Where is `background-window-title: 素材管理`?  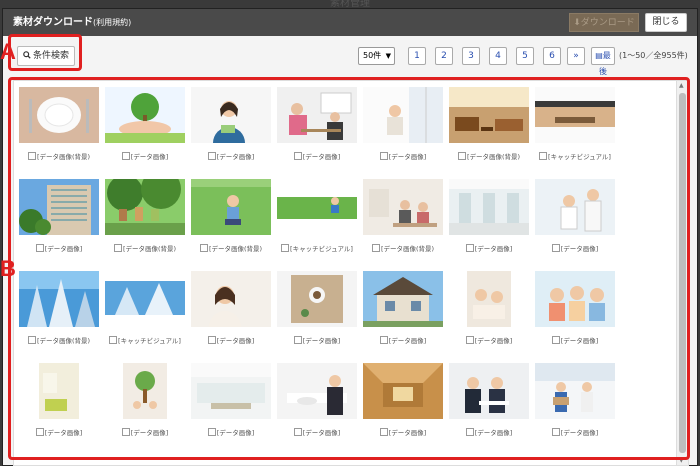 background-window-title: 素材管理 is located at coordinates (350, 4).